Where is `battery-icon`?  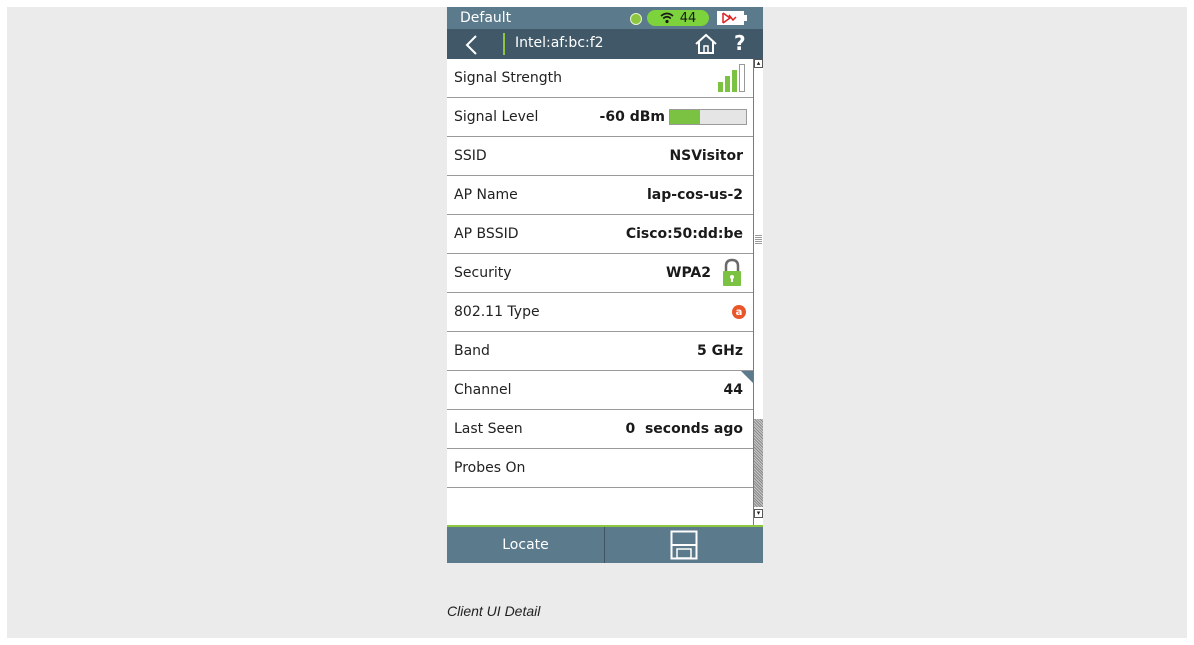 battery-icon is located at coordinates (732, 18).